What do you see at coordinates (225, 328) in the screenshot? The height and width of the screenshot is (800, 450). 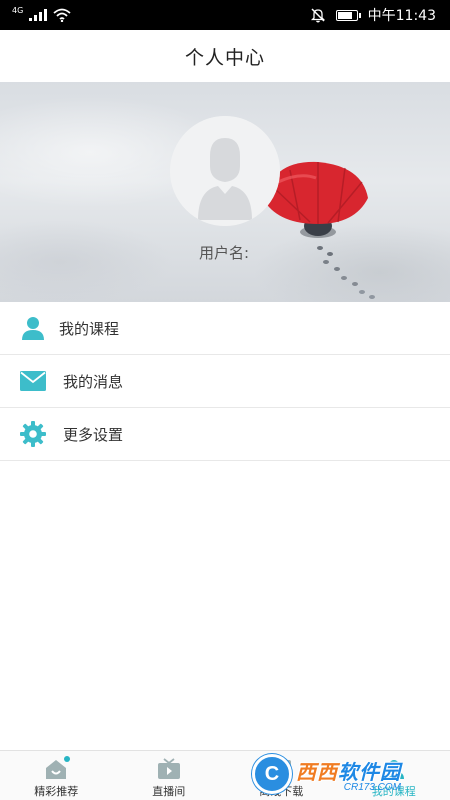 I see `menu-item-my-courses: 我的课程` at bounding box center [225, 328].